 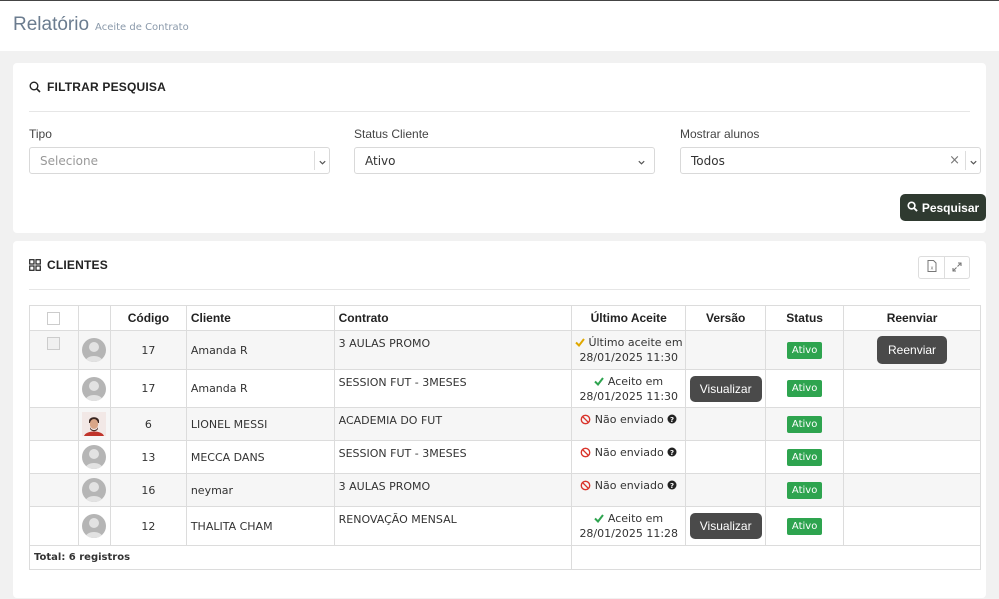 What do you see at coordinates (956, 267) in the screenshot?
I see `expand-button` at bounding box center [956, 267].